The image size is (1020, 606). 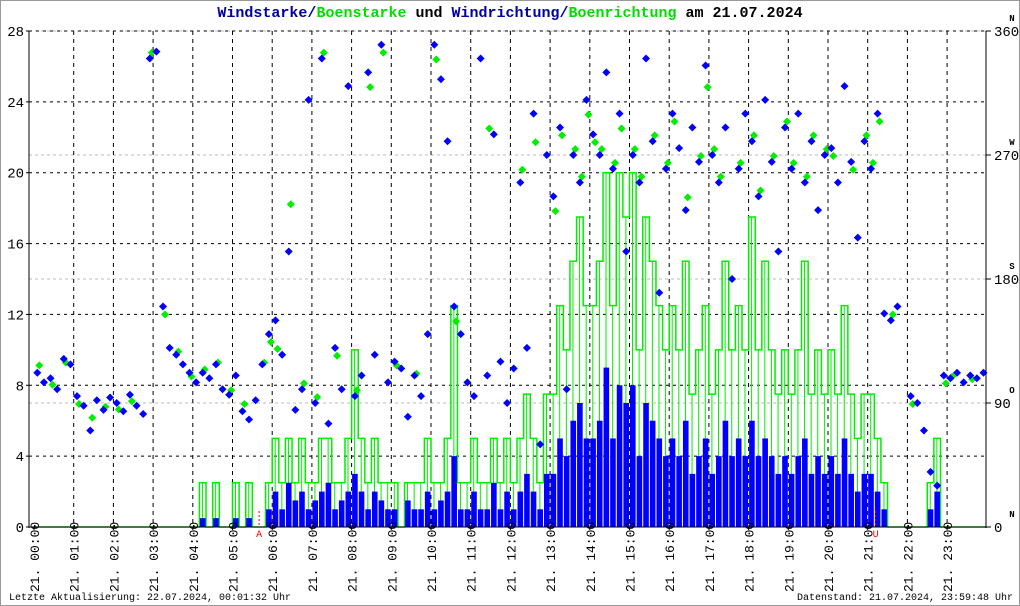 What do you see at coordinates (789, 557) in the screenshot?
I see `x-tick-label: 21. 19:00` at bounding box center [789, 557].